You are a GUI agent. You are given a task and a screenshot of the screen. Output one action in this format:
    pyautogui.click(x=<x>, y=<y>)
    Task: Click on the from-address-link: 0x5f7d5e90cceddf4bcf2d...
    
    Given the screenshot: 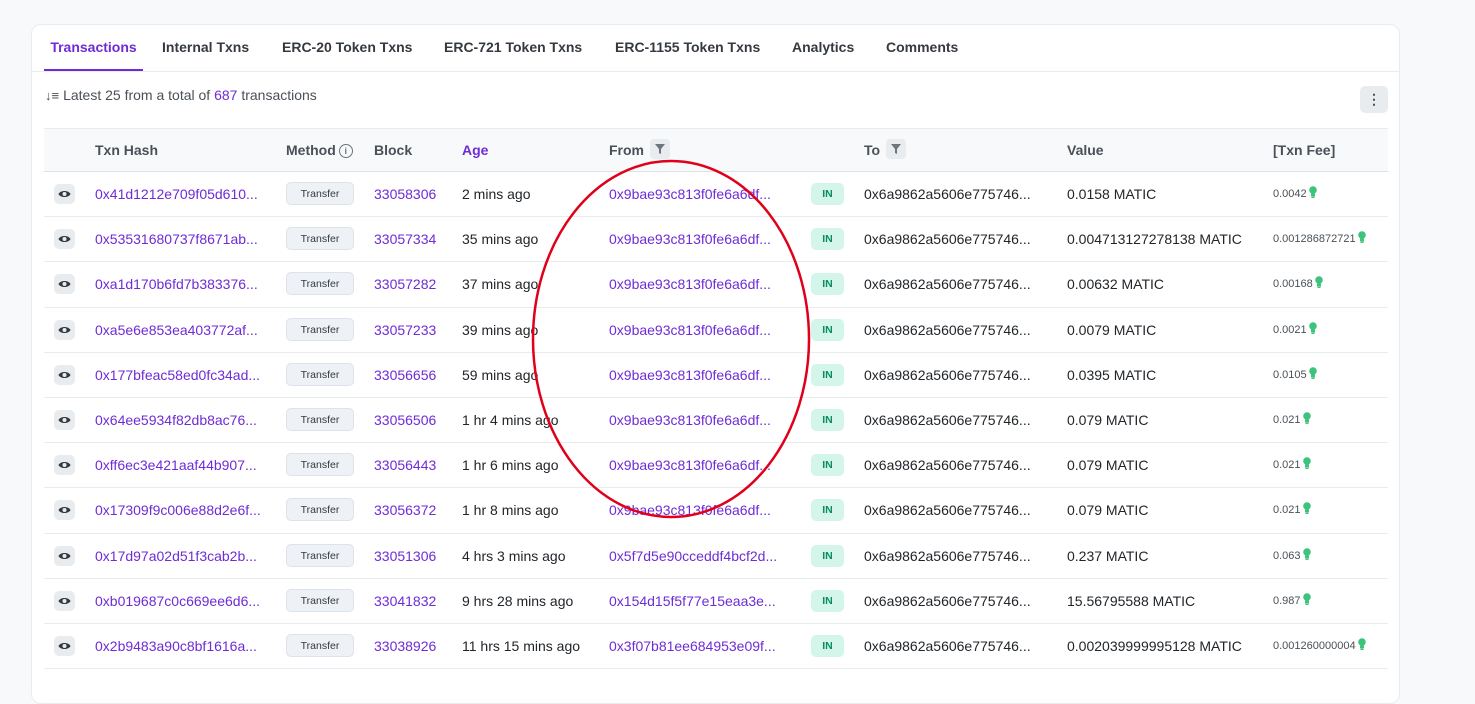 What is the action you would take?
    pyautogui.click(x=693, y=556)
    